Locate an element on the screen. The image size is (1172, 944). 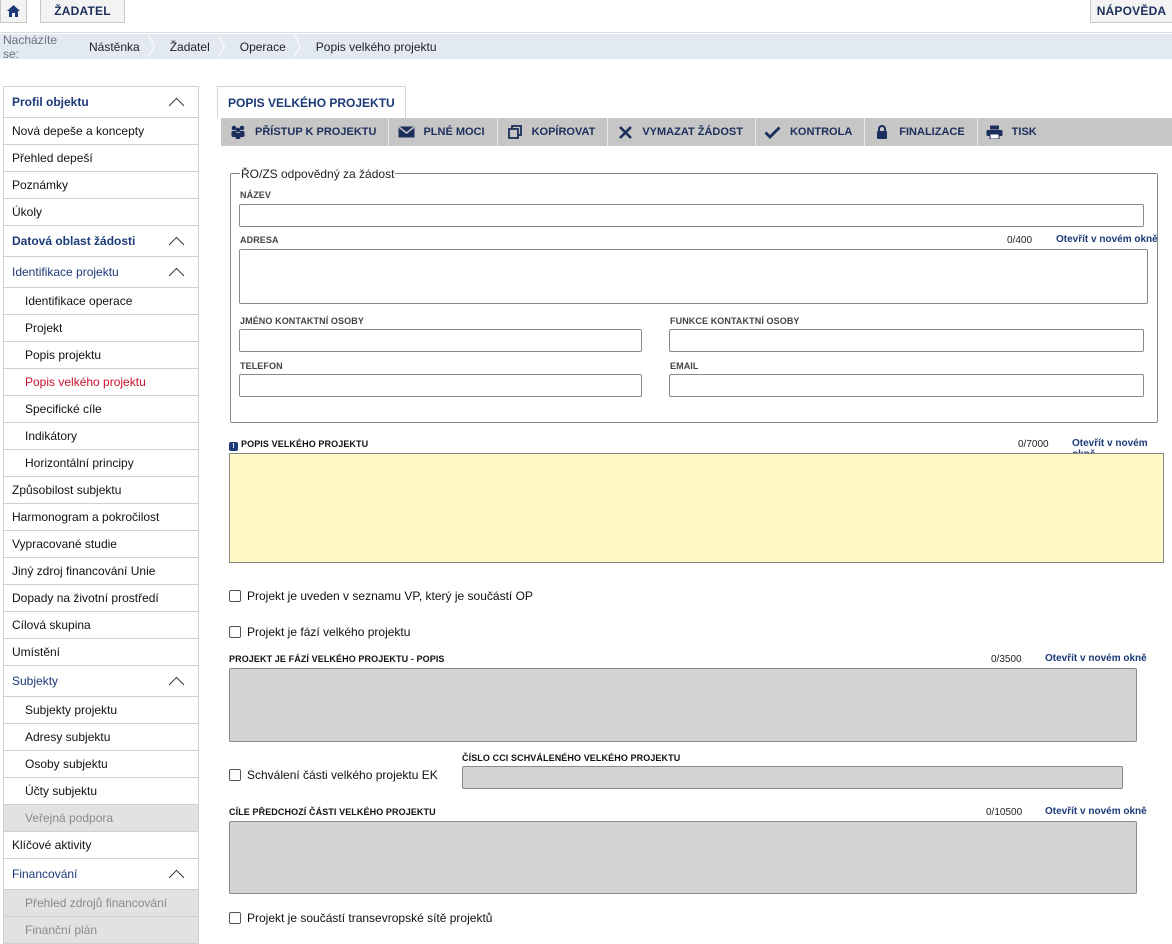
sidebar-item-operation-identification: Identifikace operace is located at coordinates (101, 301).